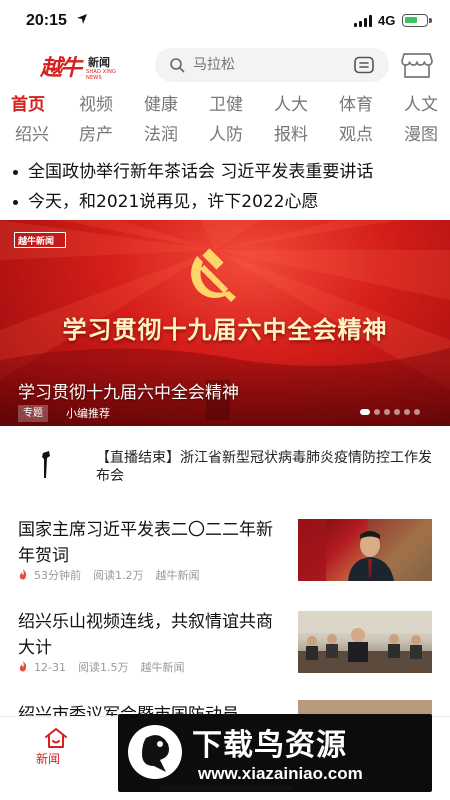 The image size is (450, 800). What do you see at coordinates (269, 745) in the screenshot?
I see `watermark-text: 下载鸟资源` at bounding box center [269, 745].